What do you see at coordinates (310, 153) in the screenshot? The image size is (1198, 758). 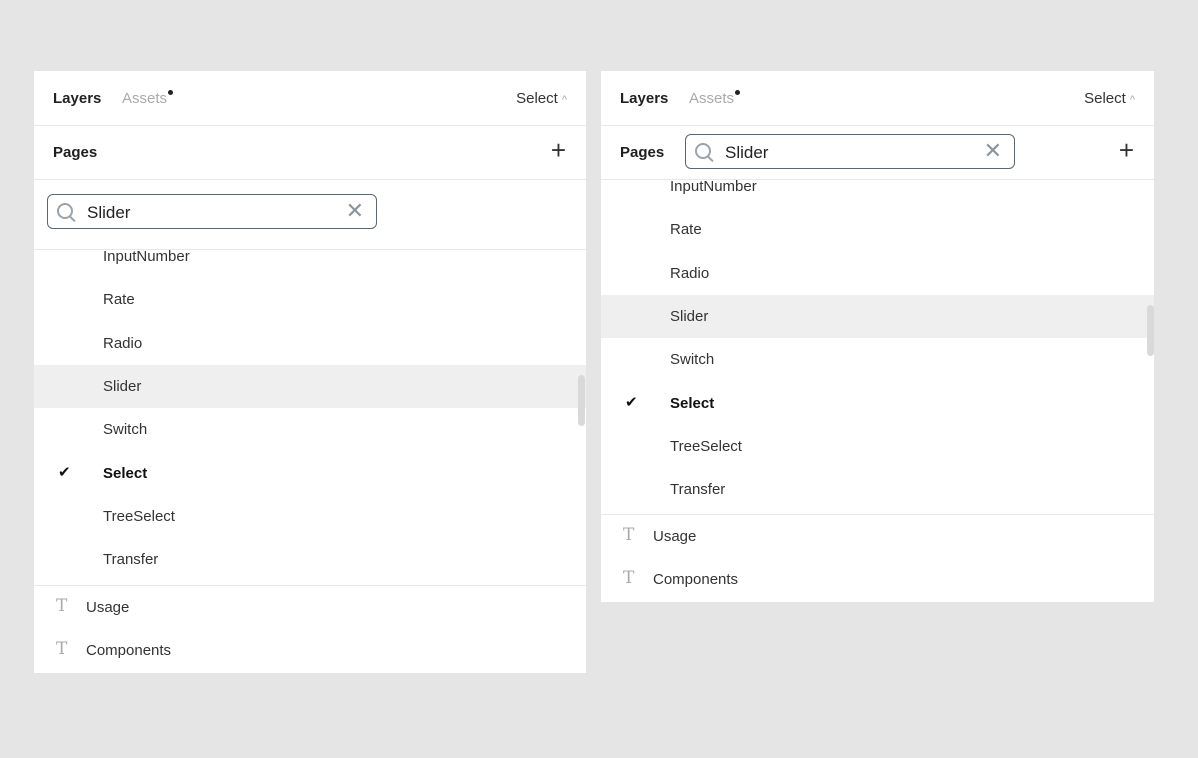 I see `pages-header: Pages +` at bounding box center [310, 153].